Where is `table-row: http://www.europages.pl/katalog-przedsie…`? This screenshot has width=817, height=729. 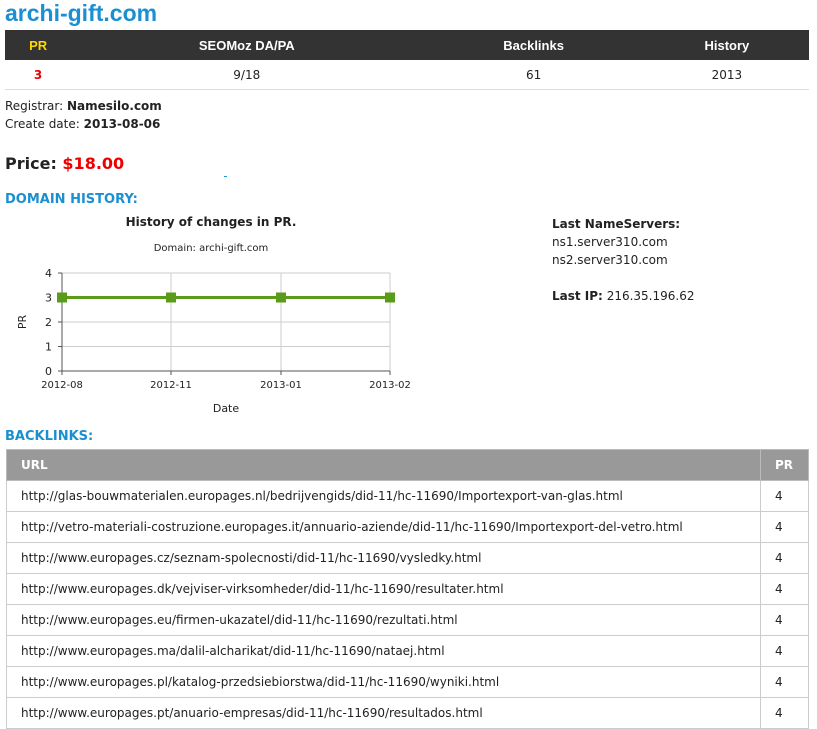 table-row: http://www.europages.pl/katalog-przedsie… is located at coordinates (407, 682).